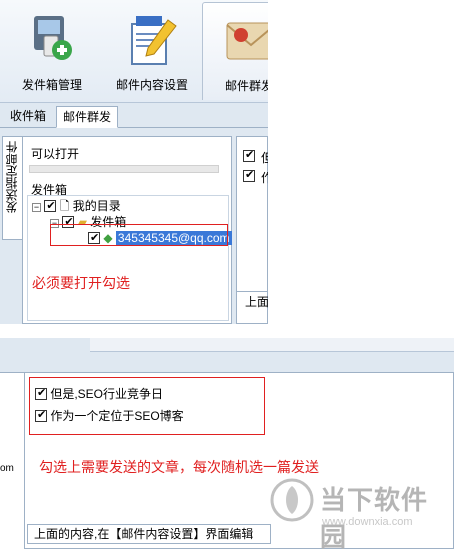  I want to click on header-strip, so click(272, 345).